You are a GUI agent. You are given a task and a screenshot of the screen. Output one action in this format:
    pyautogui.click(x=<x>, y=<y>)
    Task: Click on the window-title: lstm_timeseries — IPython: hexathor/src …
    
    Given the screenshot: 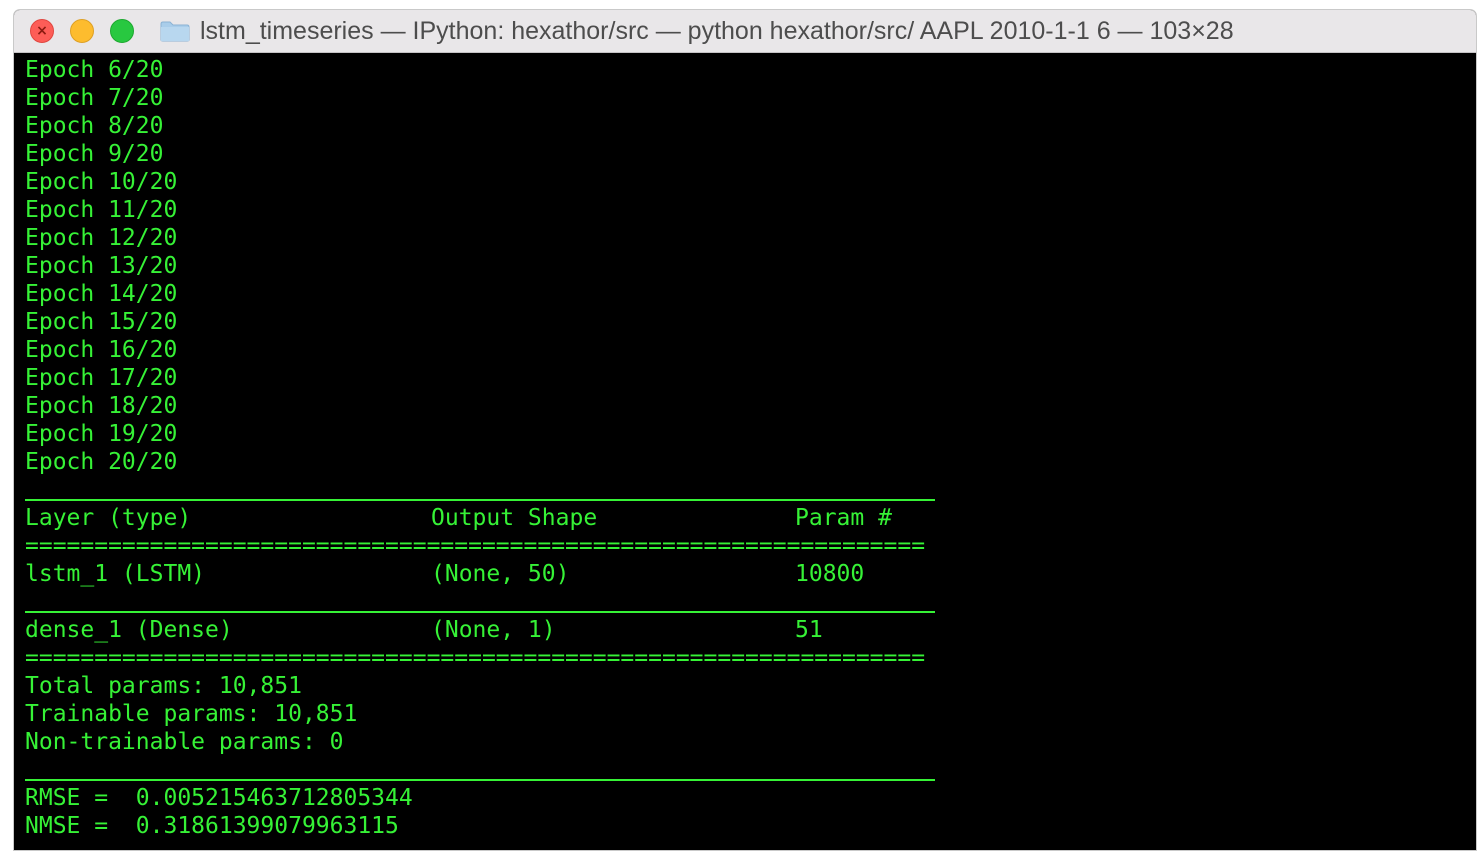 What is the action you would take?
    pyautogui.click(x=717, y=31)
    